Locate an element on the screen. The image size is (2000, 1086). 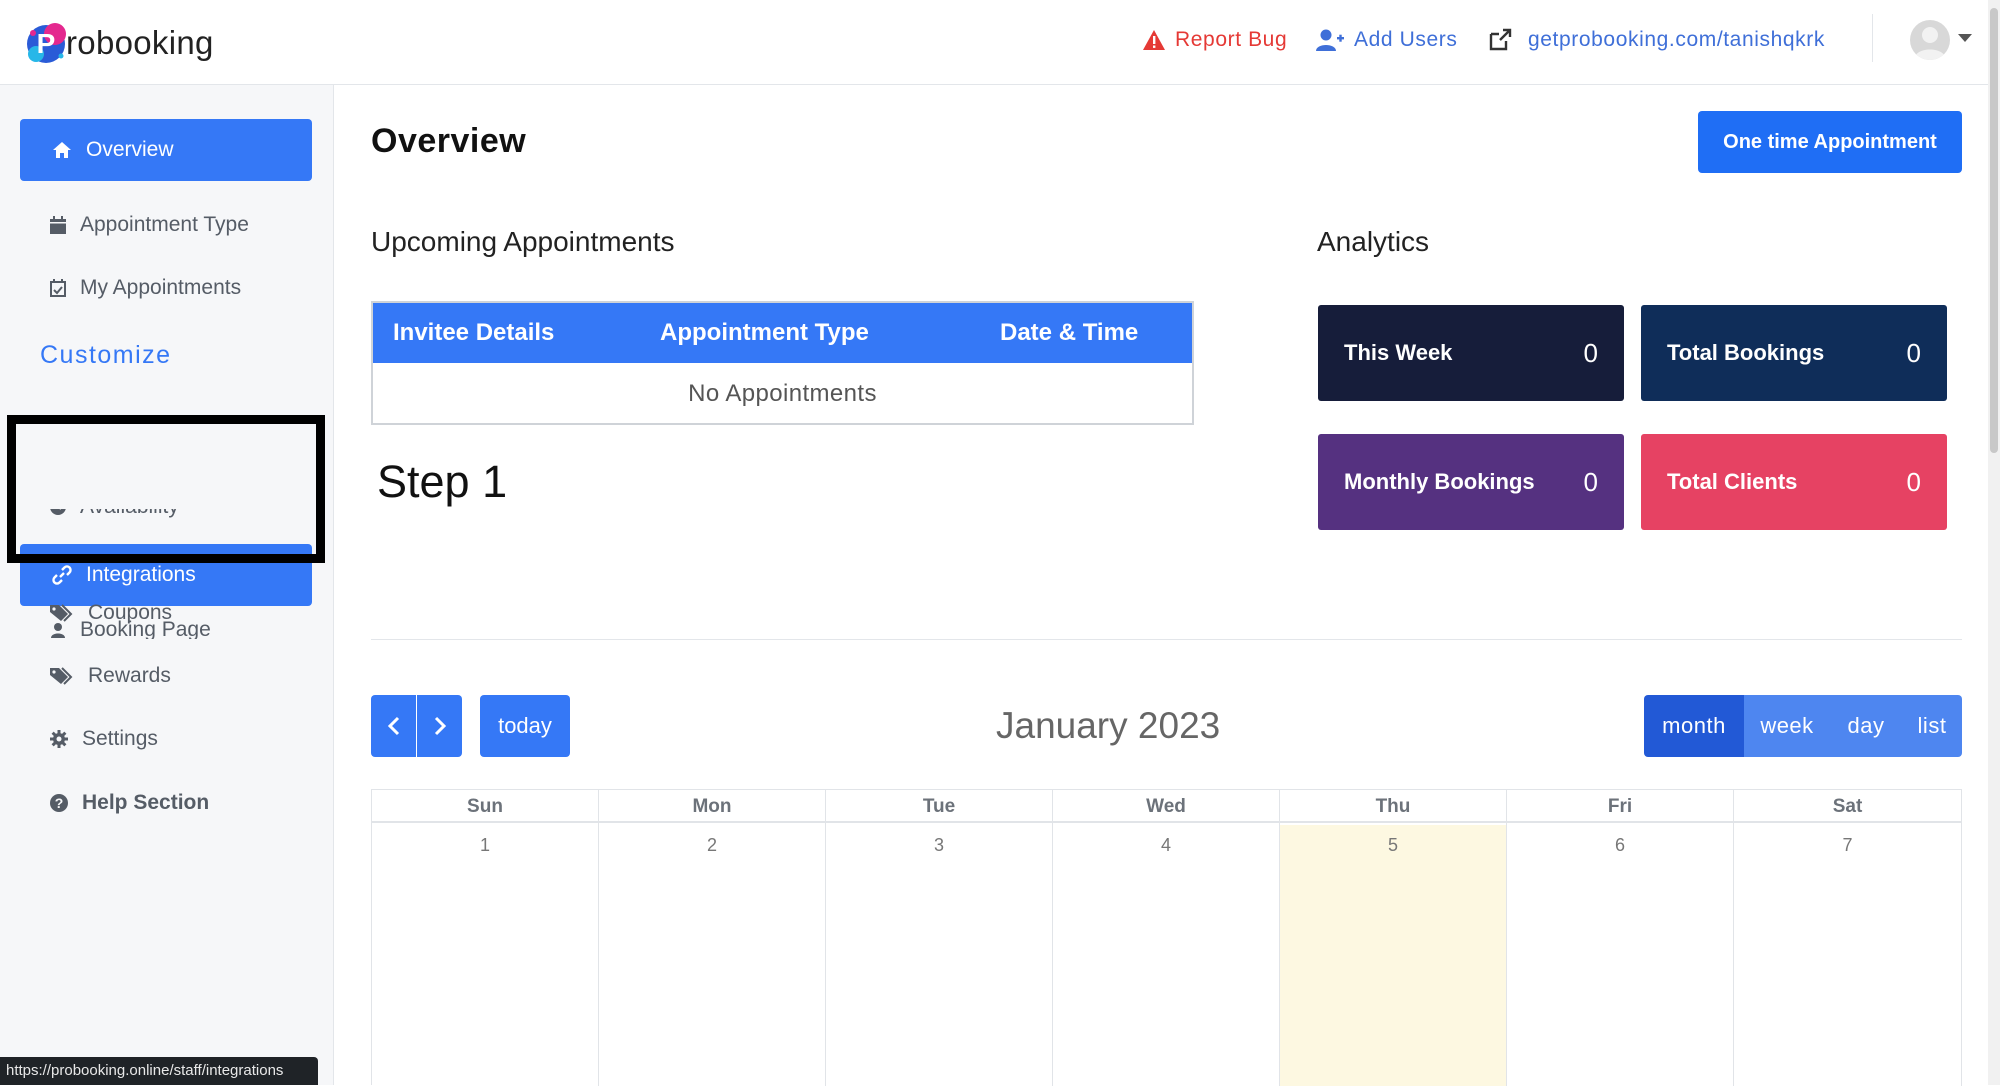
view-week-button: week is located at coordinates (1787, 726).